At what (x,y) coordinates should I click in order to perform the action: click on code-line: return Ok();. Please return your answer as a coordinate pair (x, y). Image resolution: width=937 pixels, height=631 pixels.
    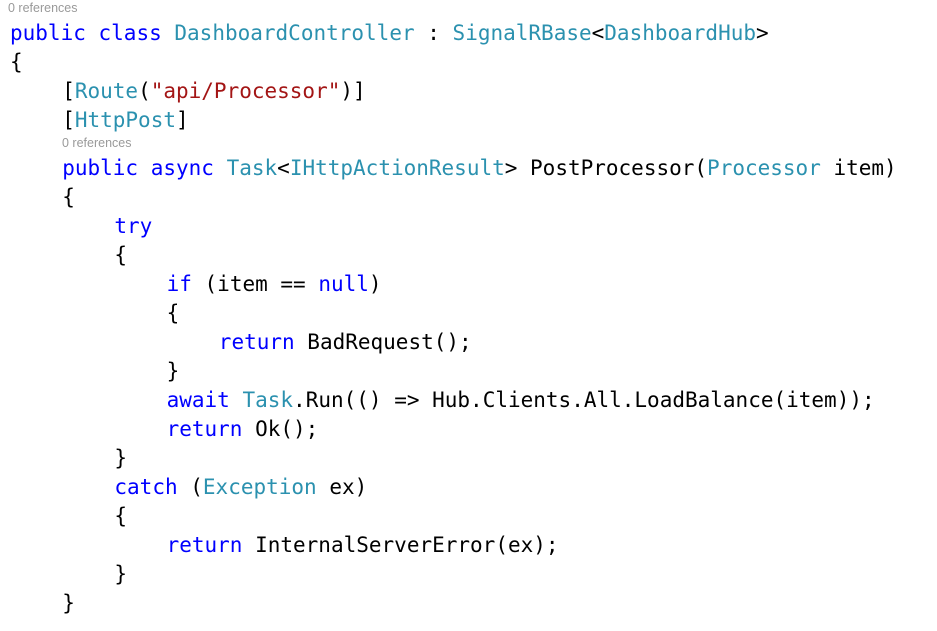
    Looking at the image, I should click on (243, 429).